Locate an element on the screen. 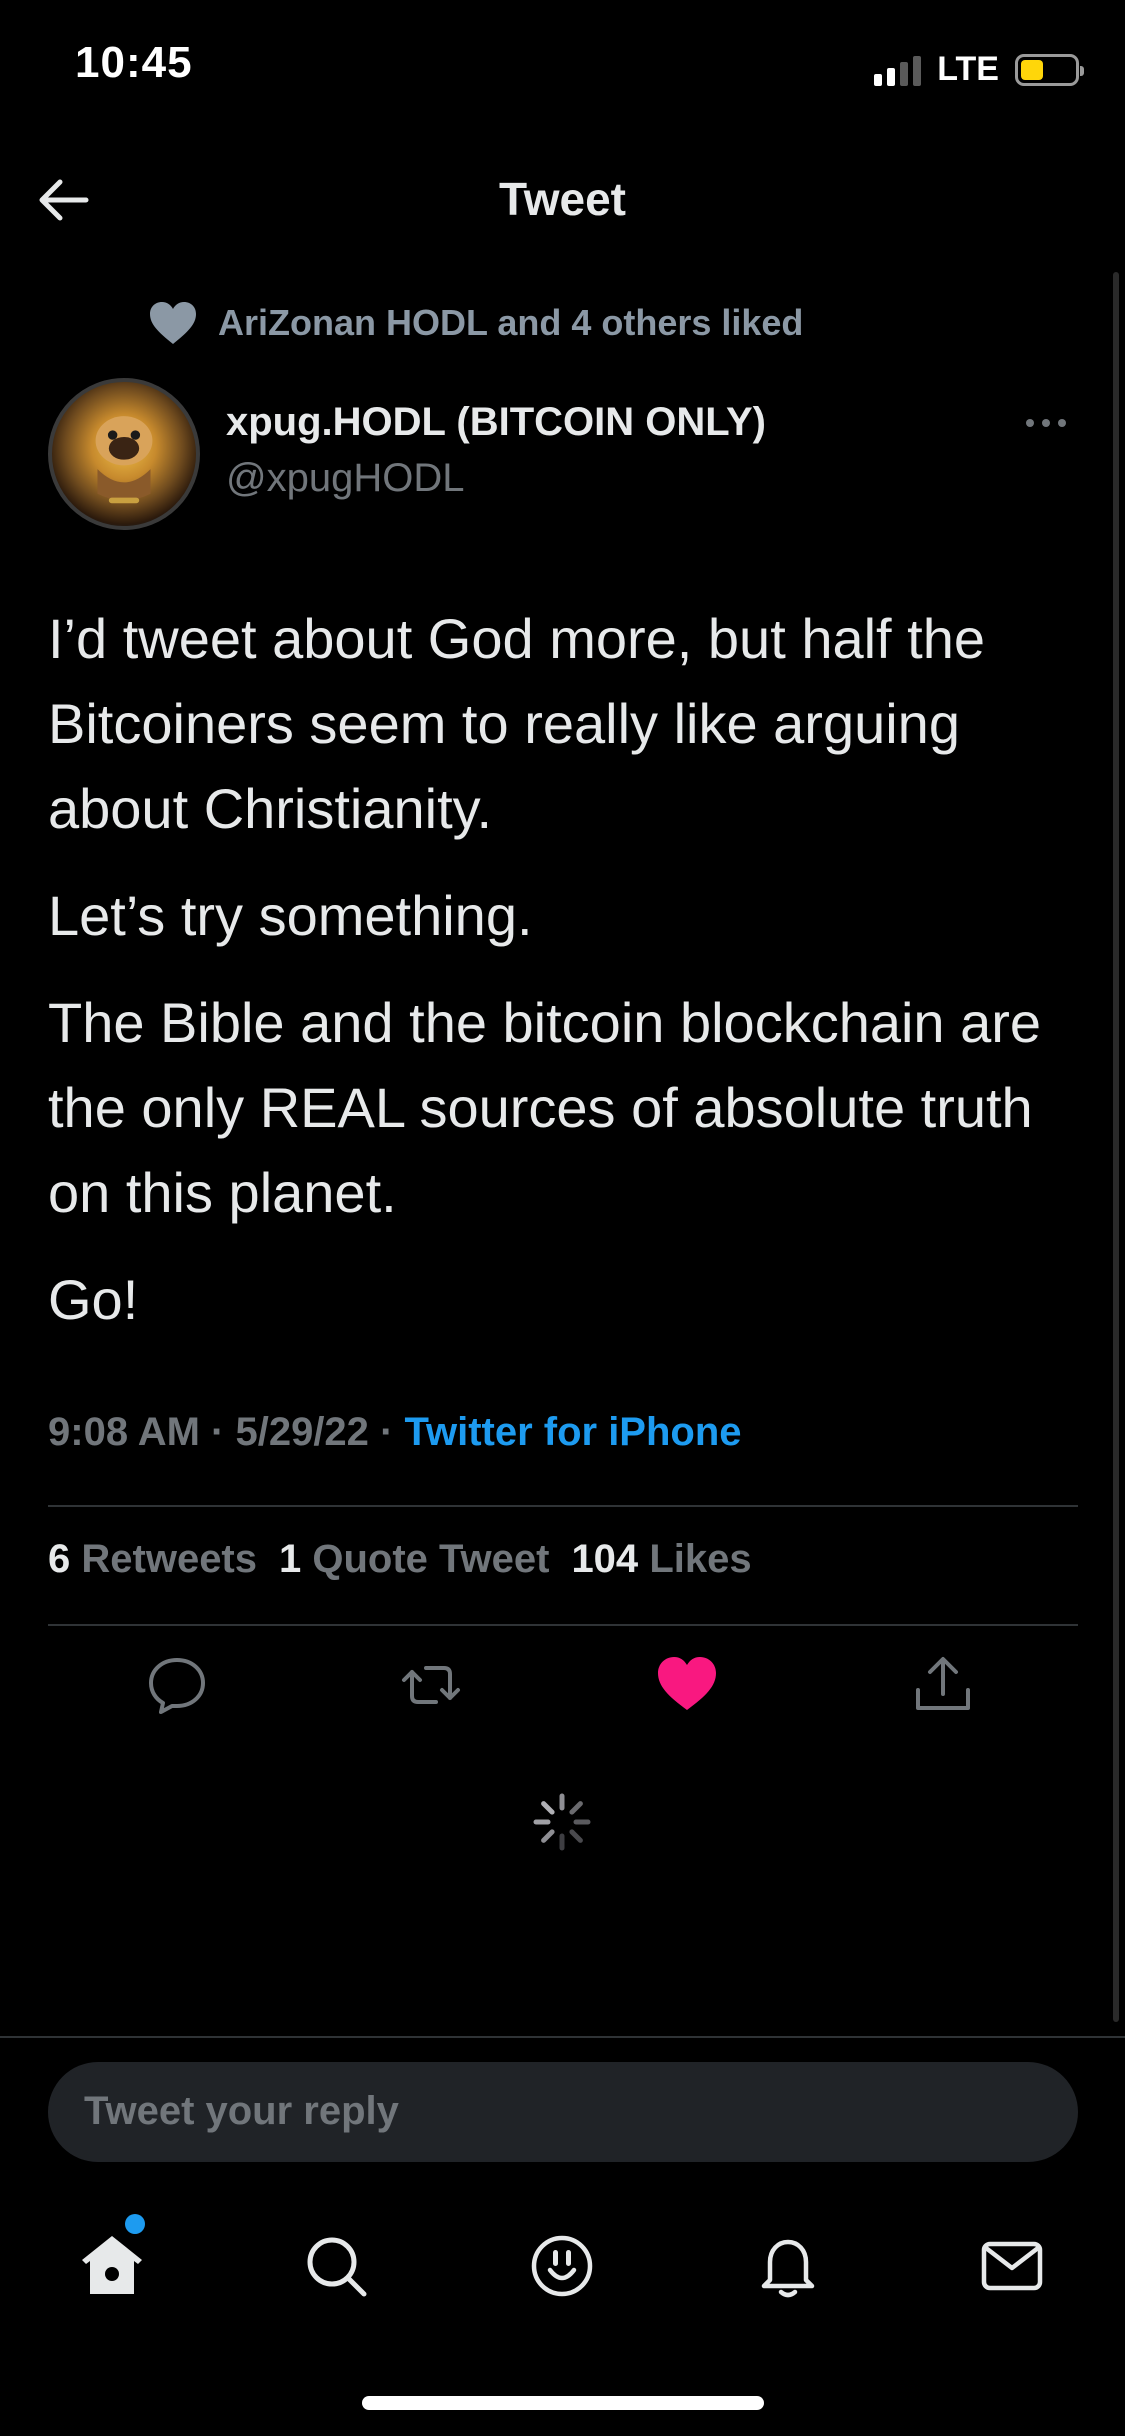 The image size is (1125, 2436). home-icon is located at coordinates (112, 2266).